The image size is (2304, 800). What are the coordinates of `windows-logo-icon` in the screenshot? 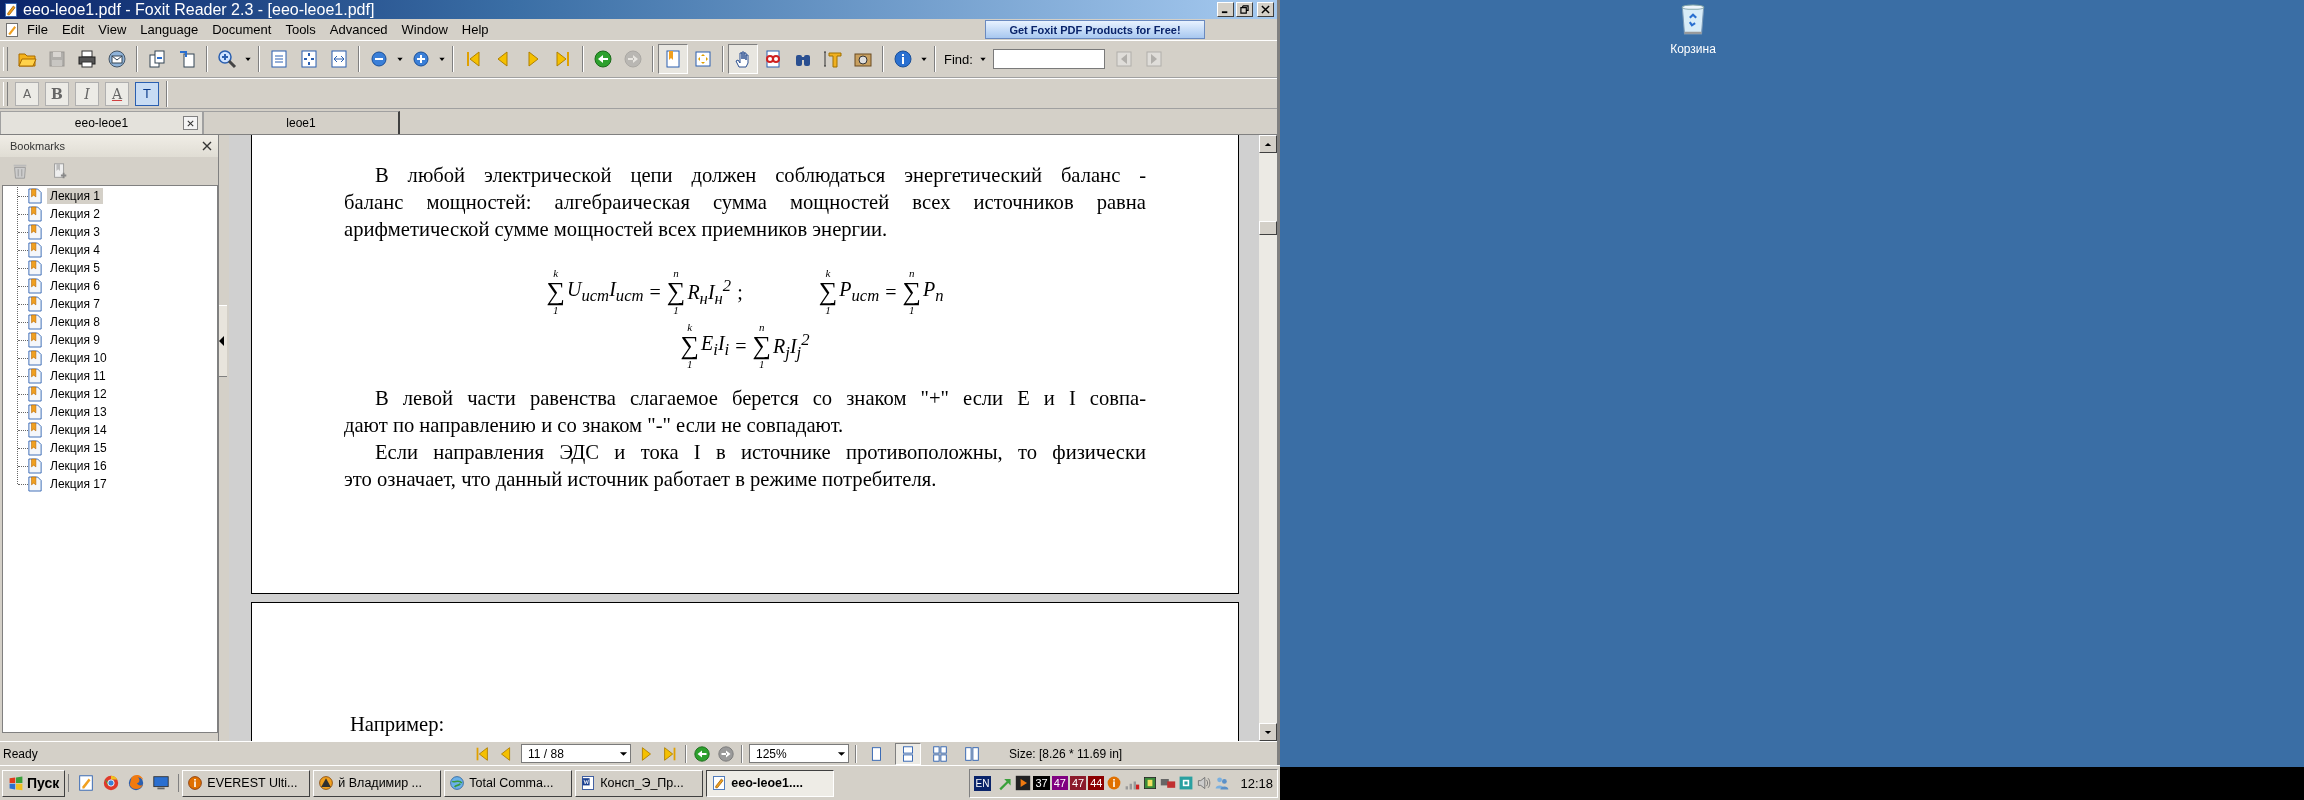 It's located at (16, 783).